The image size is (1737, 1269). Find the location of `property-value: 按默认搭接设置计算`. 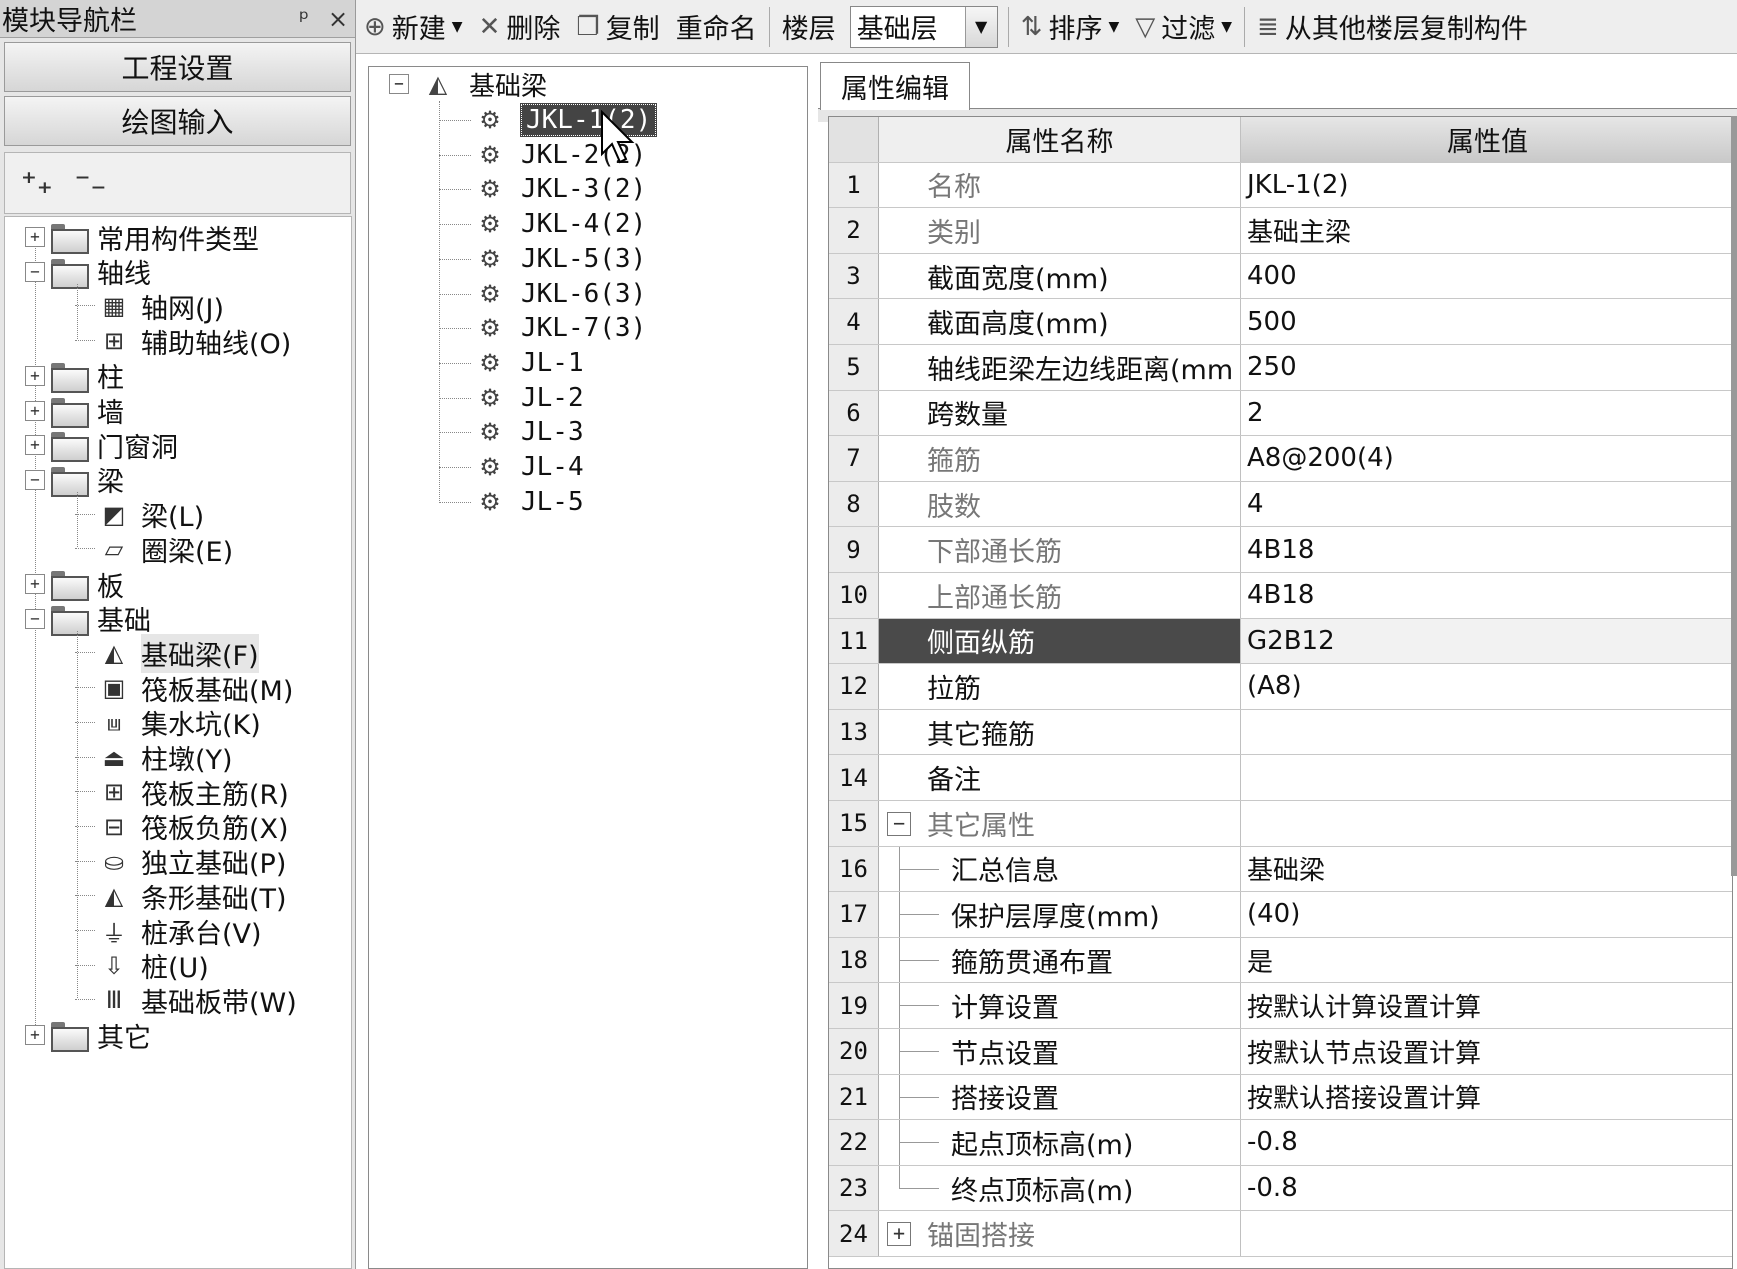

property-value: 按默认搭接设置计算 is located at coordinates (1486, 1097).